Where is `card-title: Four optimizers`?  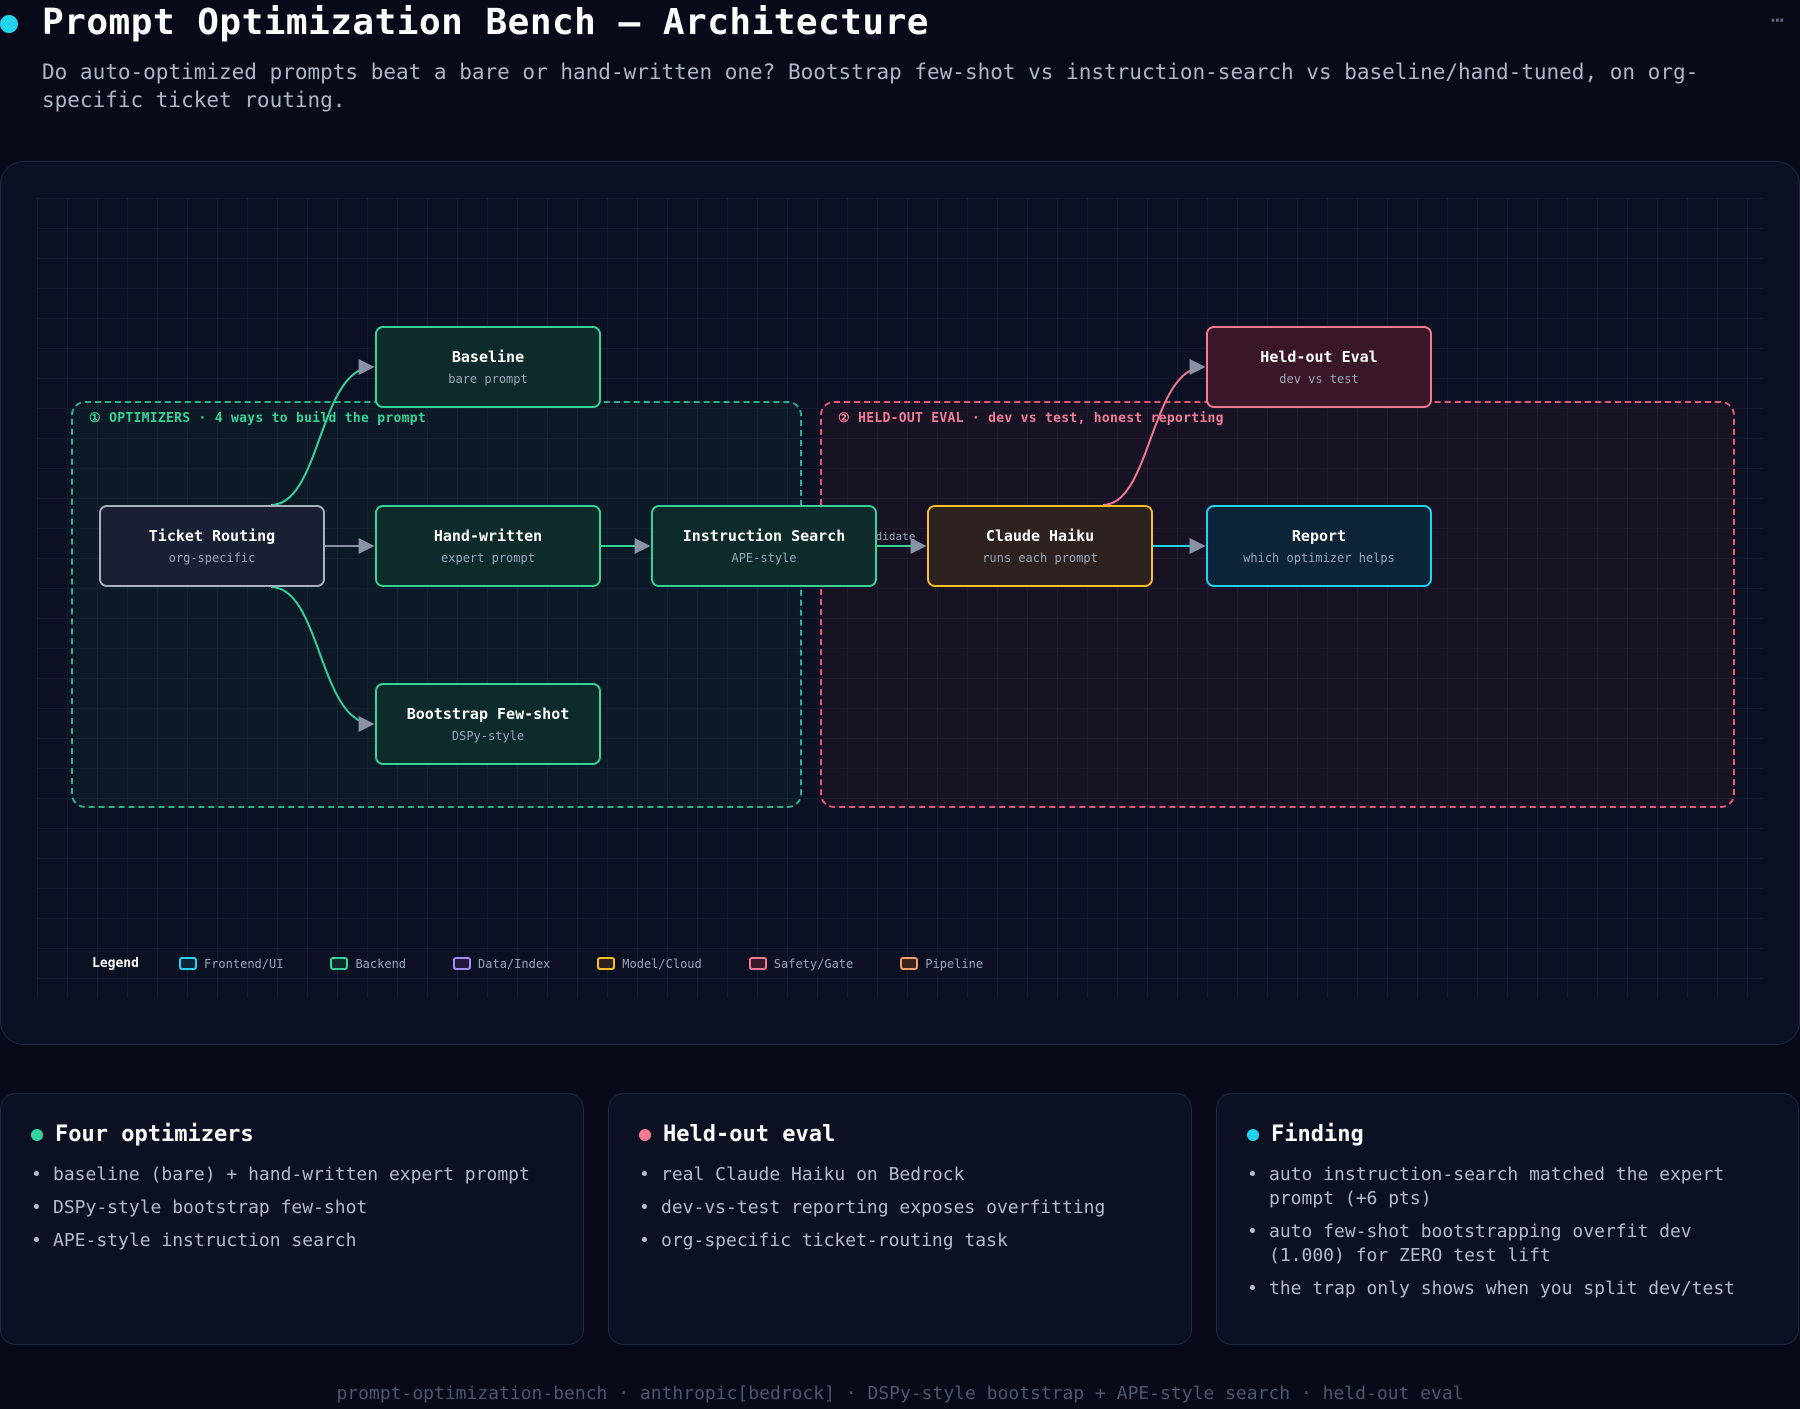 card-title: Four optimizers is located at coordinates (154, 1134).